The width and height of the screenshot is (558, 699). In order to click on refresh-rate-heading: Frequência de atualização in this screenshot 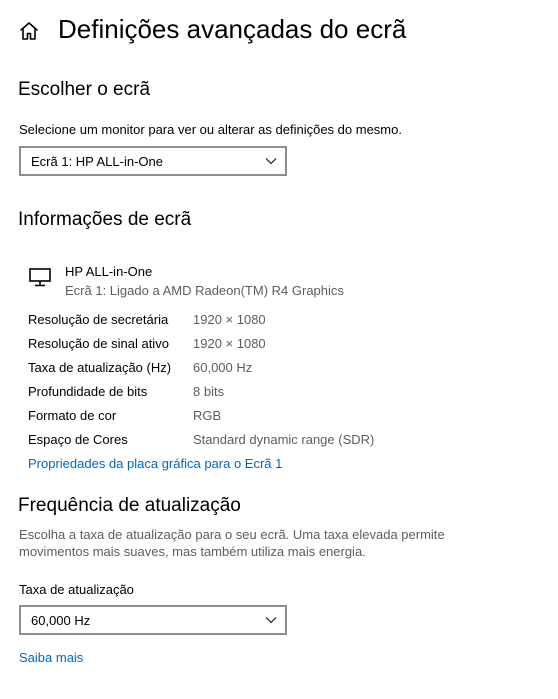, I will do `click(129, 505)`.